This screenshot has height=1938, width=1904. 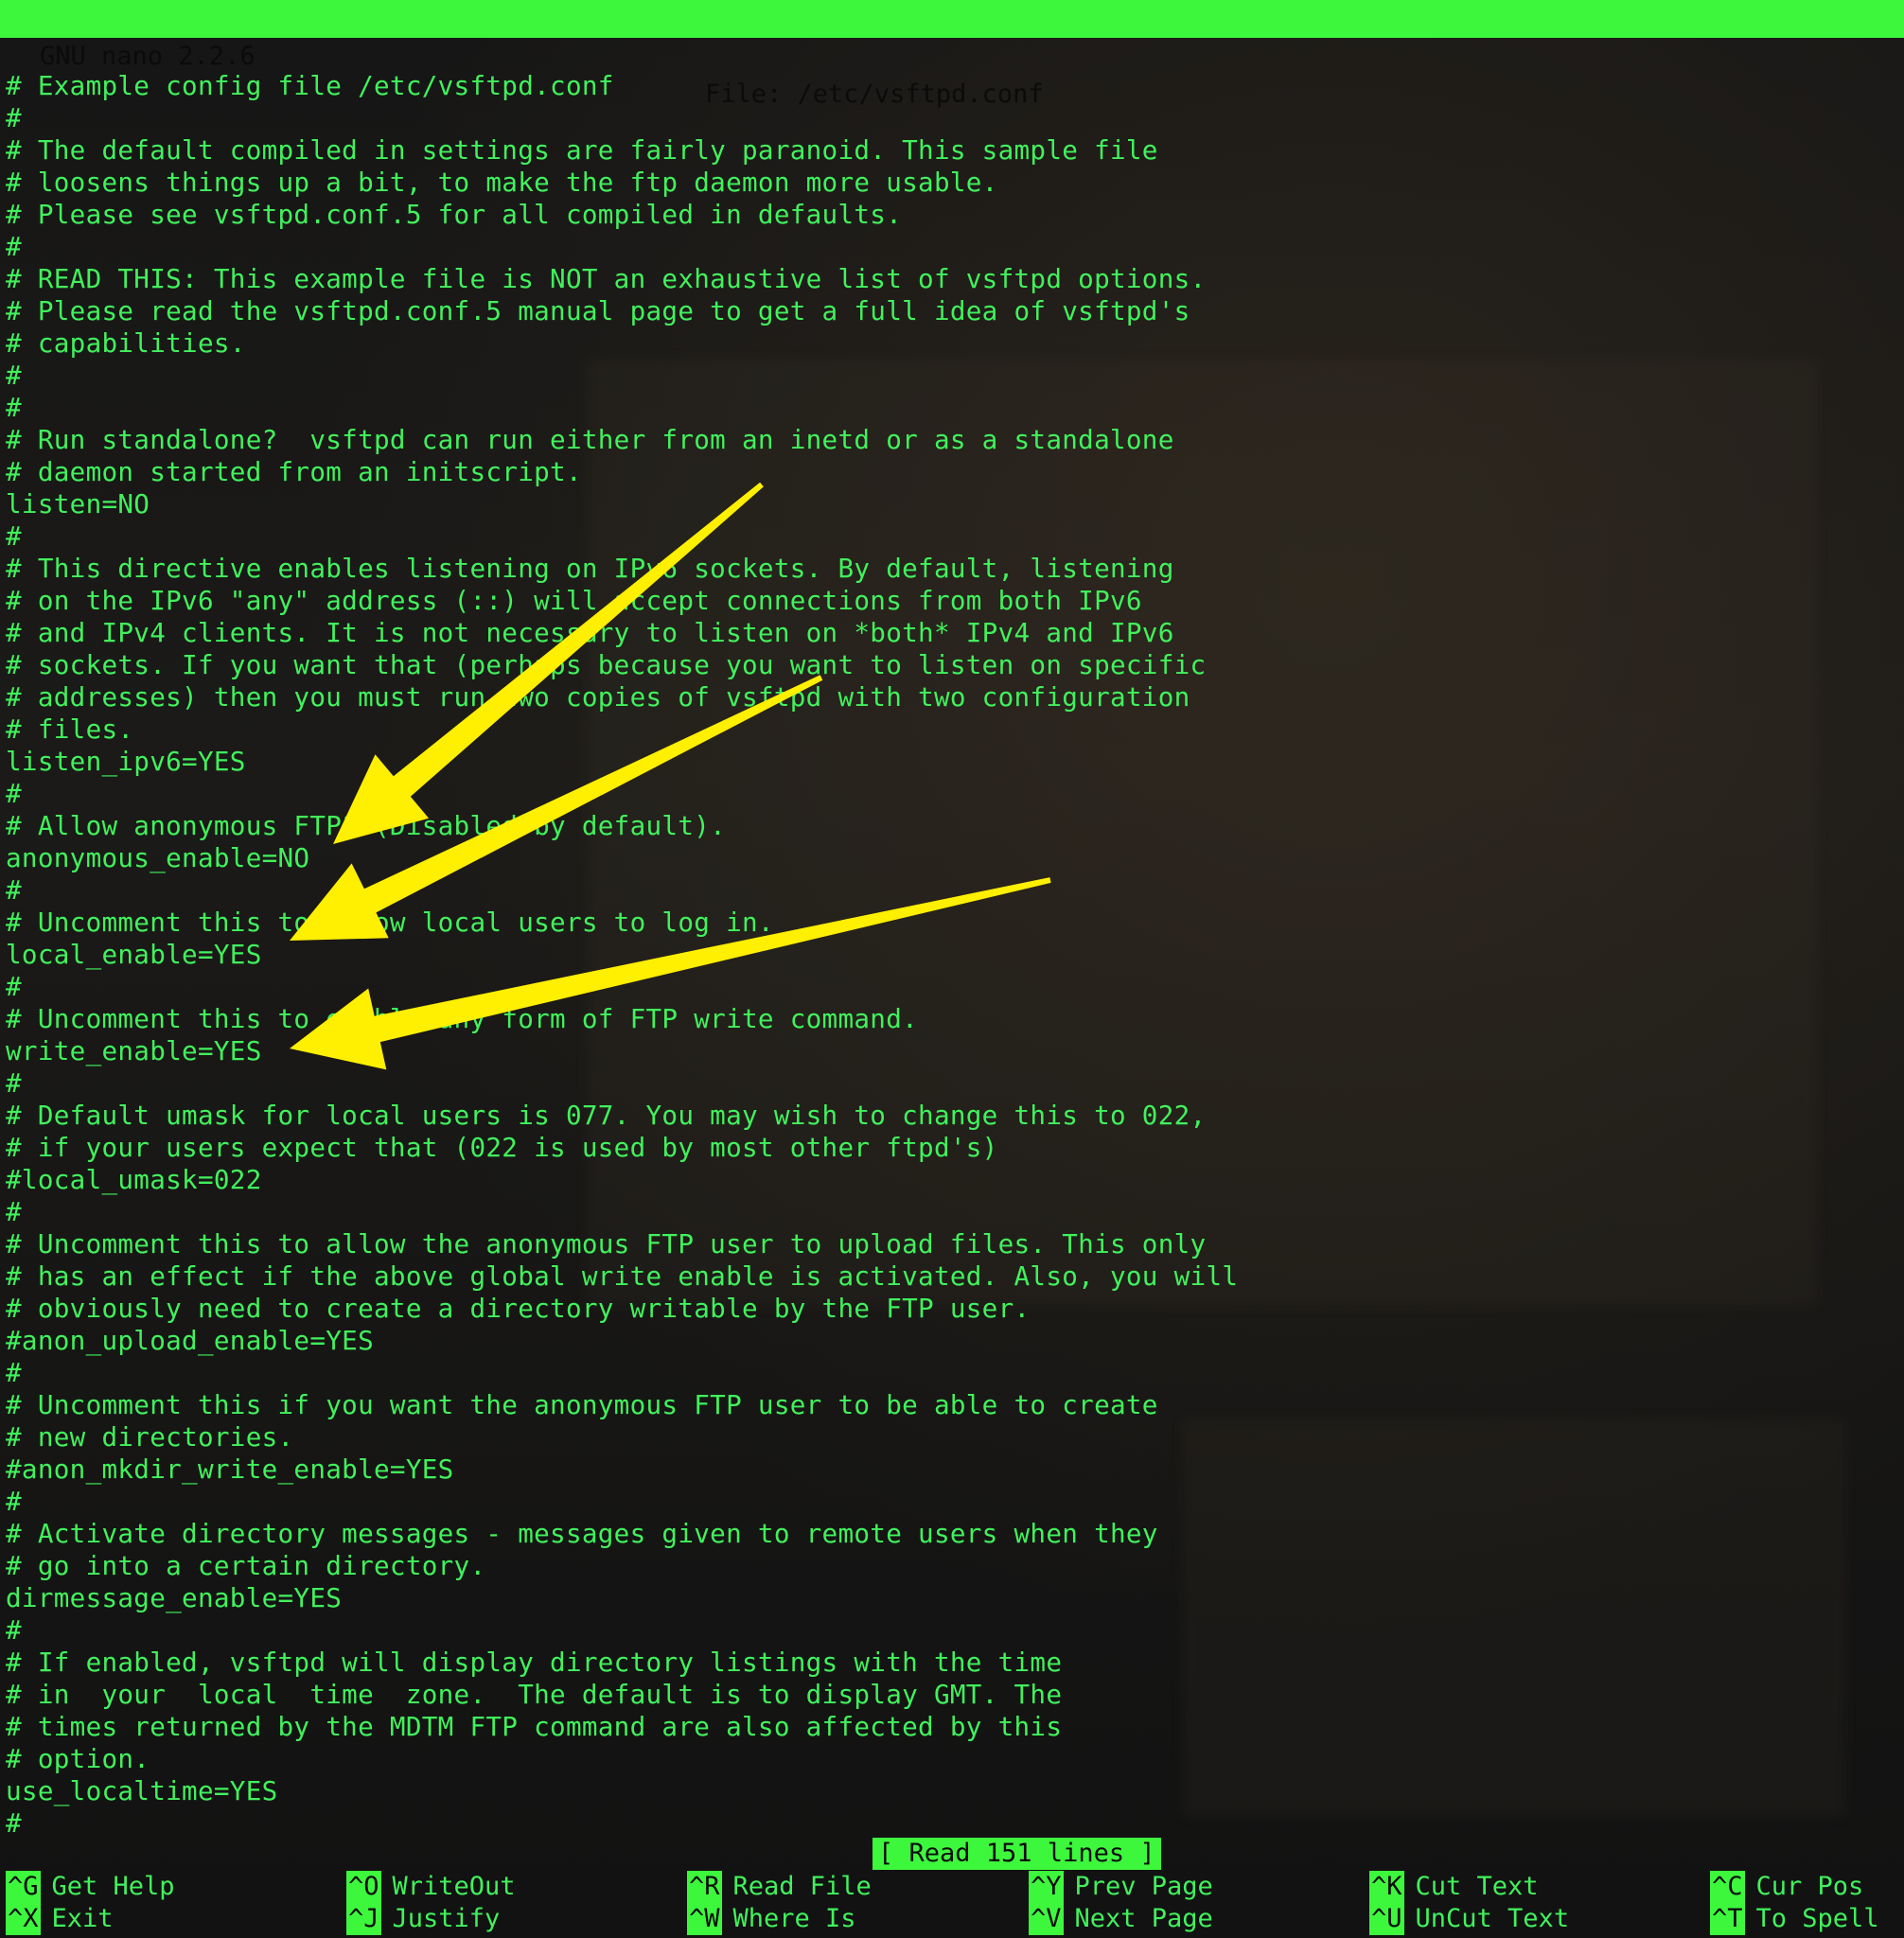 I want to click on editor-line: #local_umask=022, so click(x=952, y=1180).